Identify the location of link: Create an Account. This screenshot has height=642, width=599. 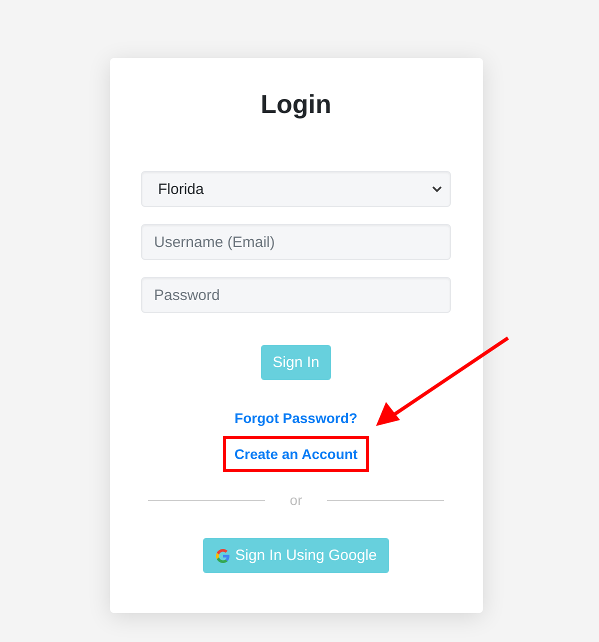
(296, 454).